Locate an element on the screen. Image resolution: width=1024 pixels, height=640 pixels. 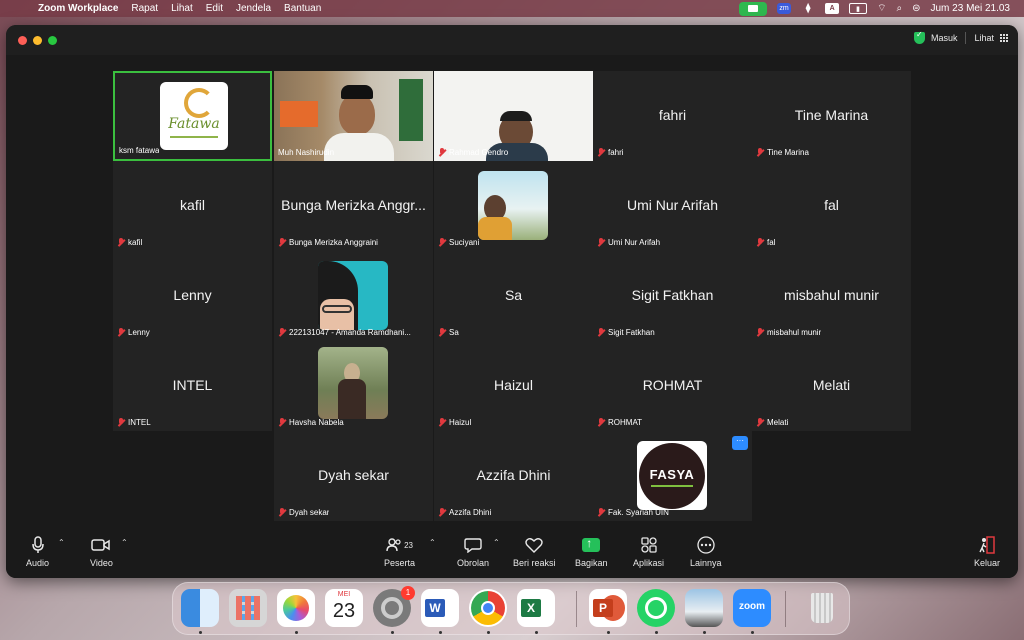
audio-options-chevron-icon: ⌃ is located at coordinates (61, 542).